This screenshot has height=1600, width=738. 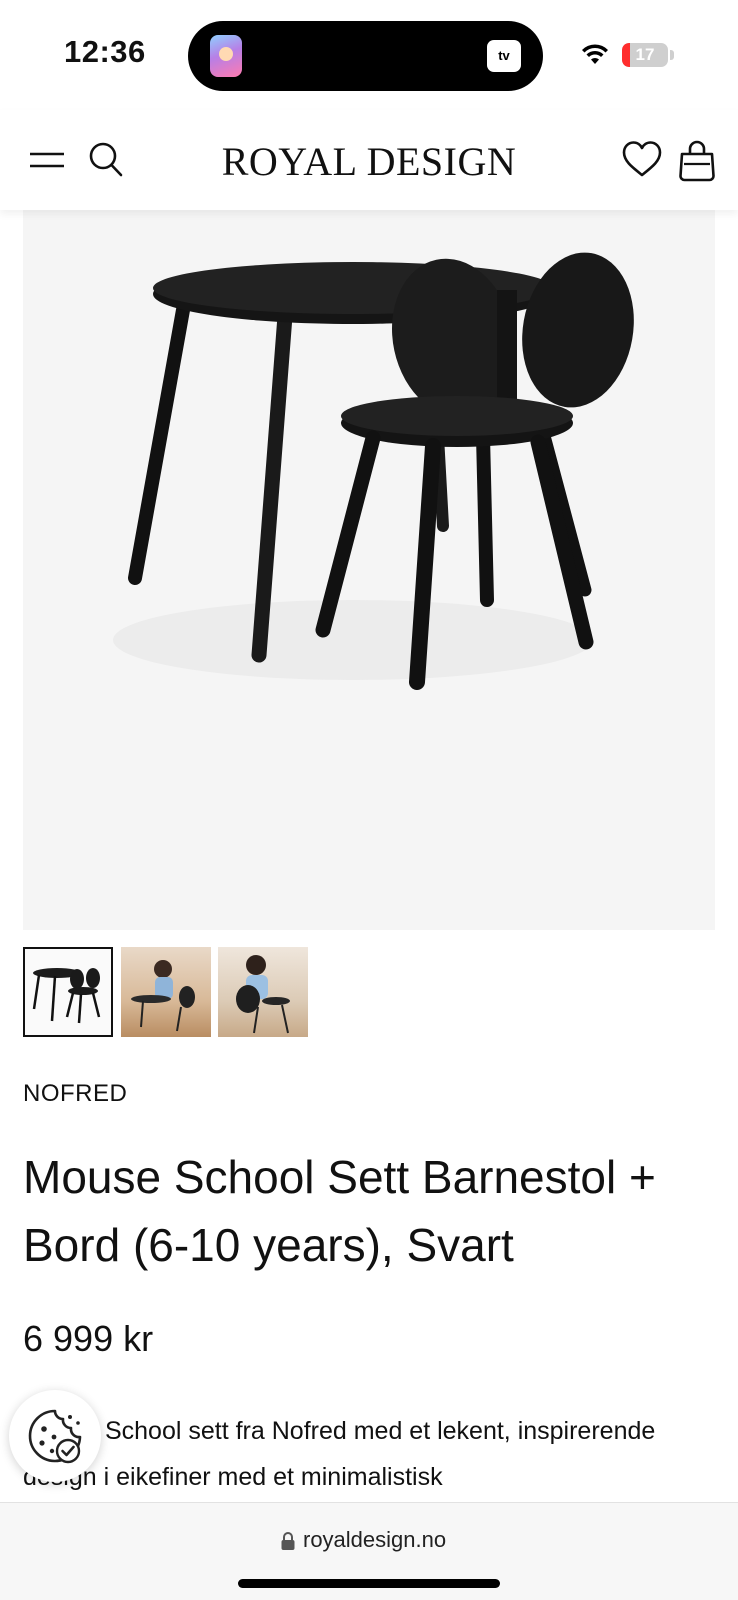 What do you see at coordinates (672, 55) in the screenshot?
I see `battery-cap` at bounding box center [672, 55].